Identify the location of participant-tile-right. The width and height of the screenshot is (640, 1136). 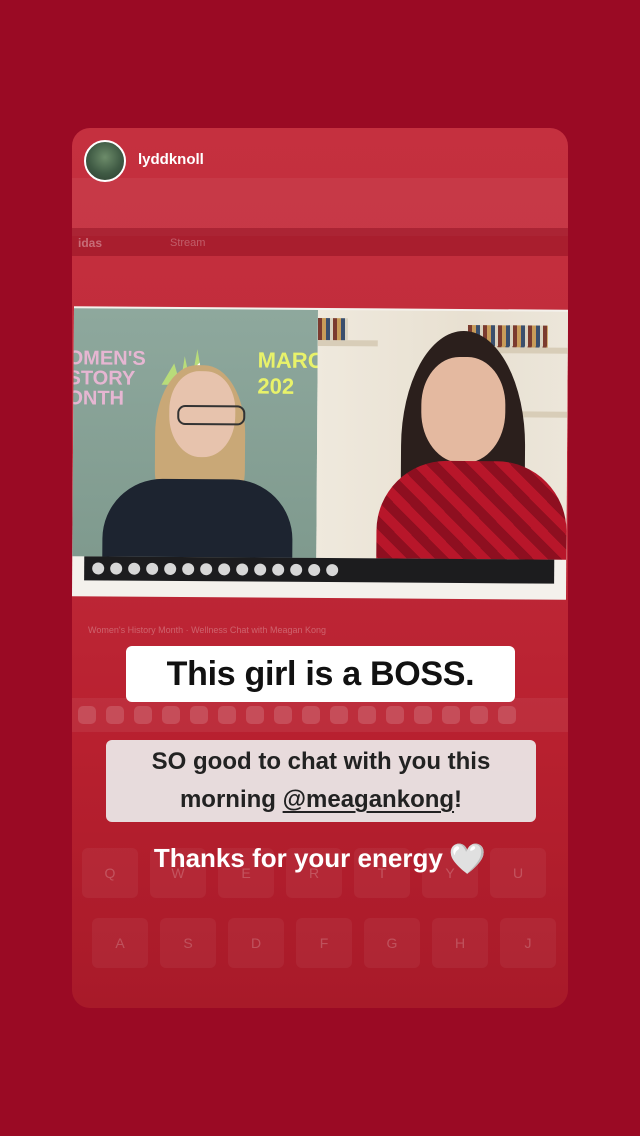
(442, 434).